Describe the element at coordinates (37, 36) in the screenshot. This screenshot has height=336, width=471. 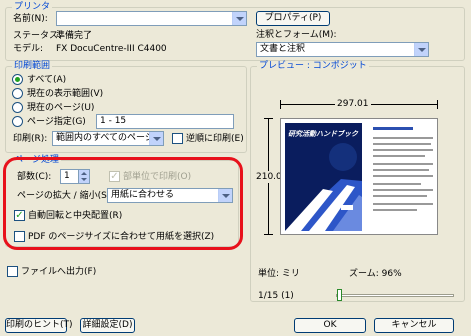
I see `status-label: ステータス:` at that location.